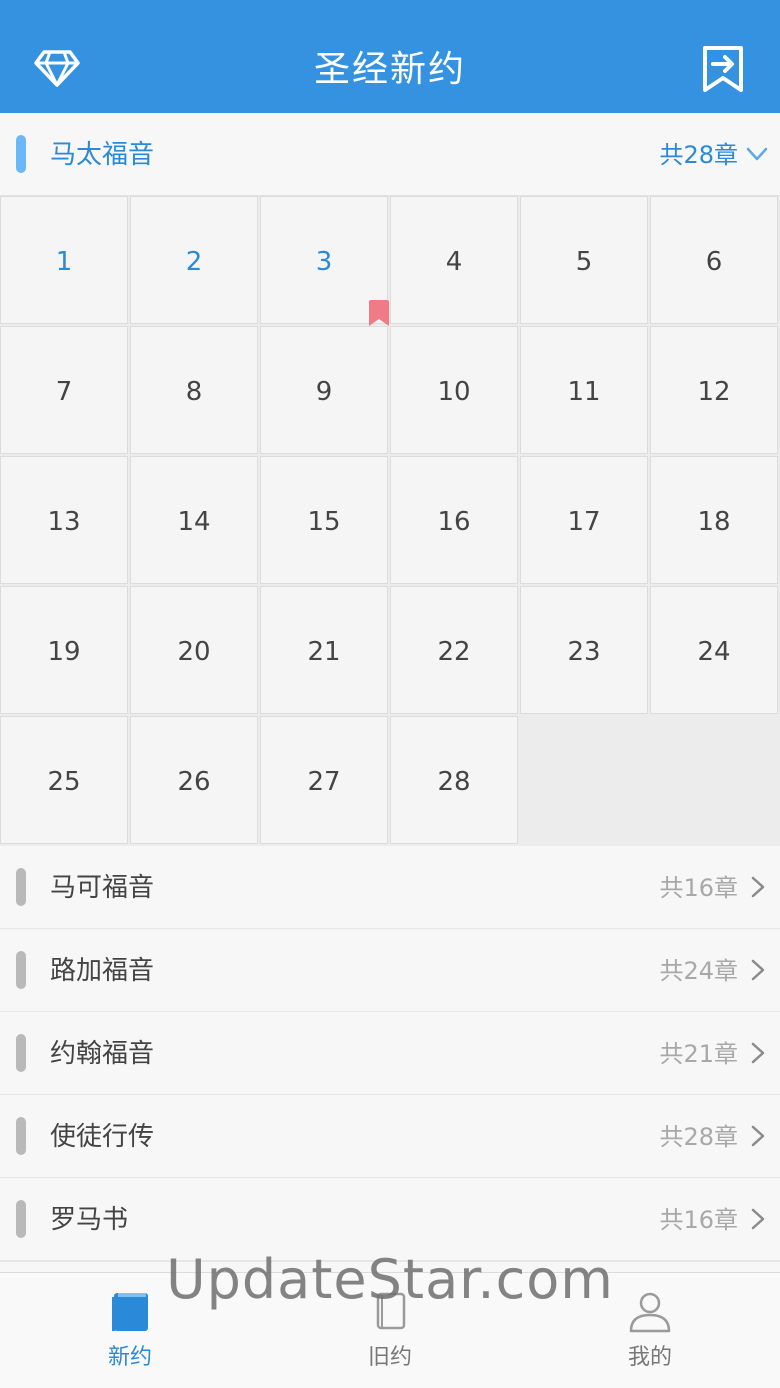 The image size is (780, 1388). I want to click on chapter-cell: 23, so click(584, 650).